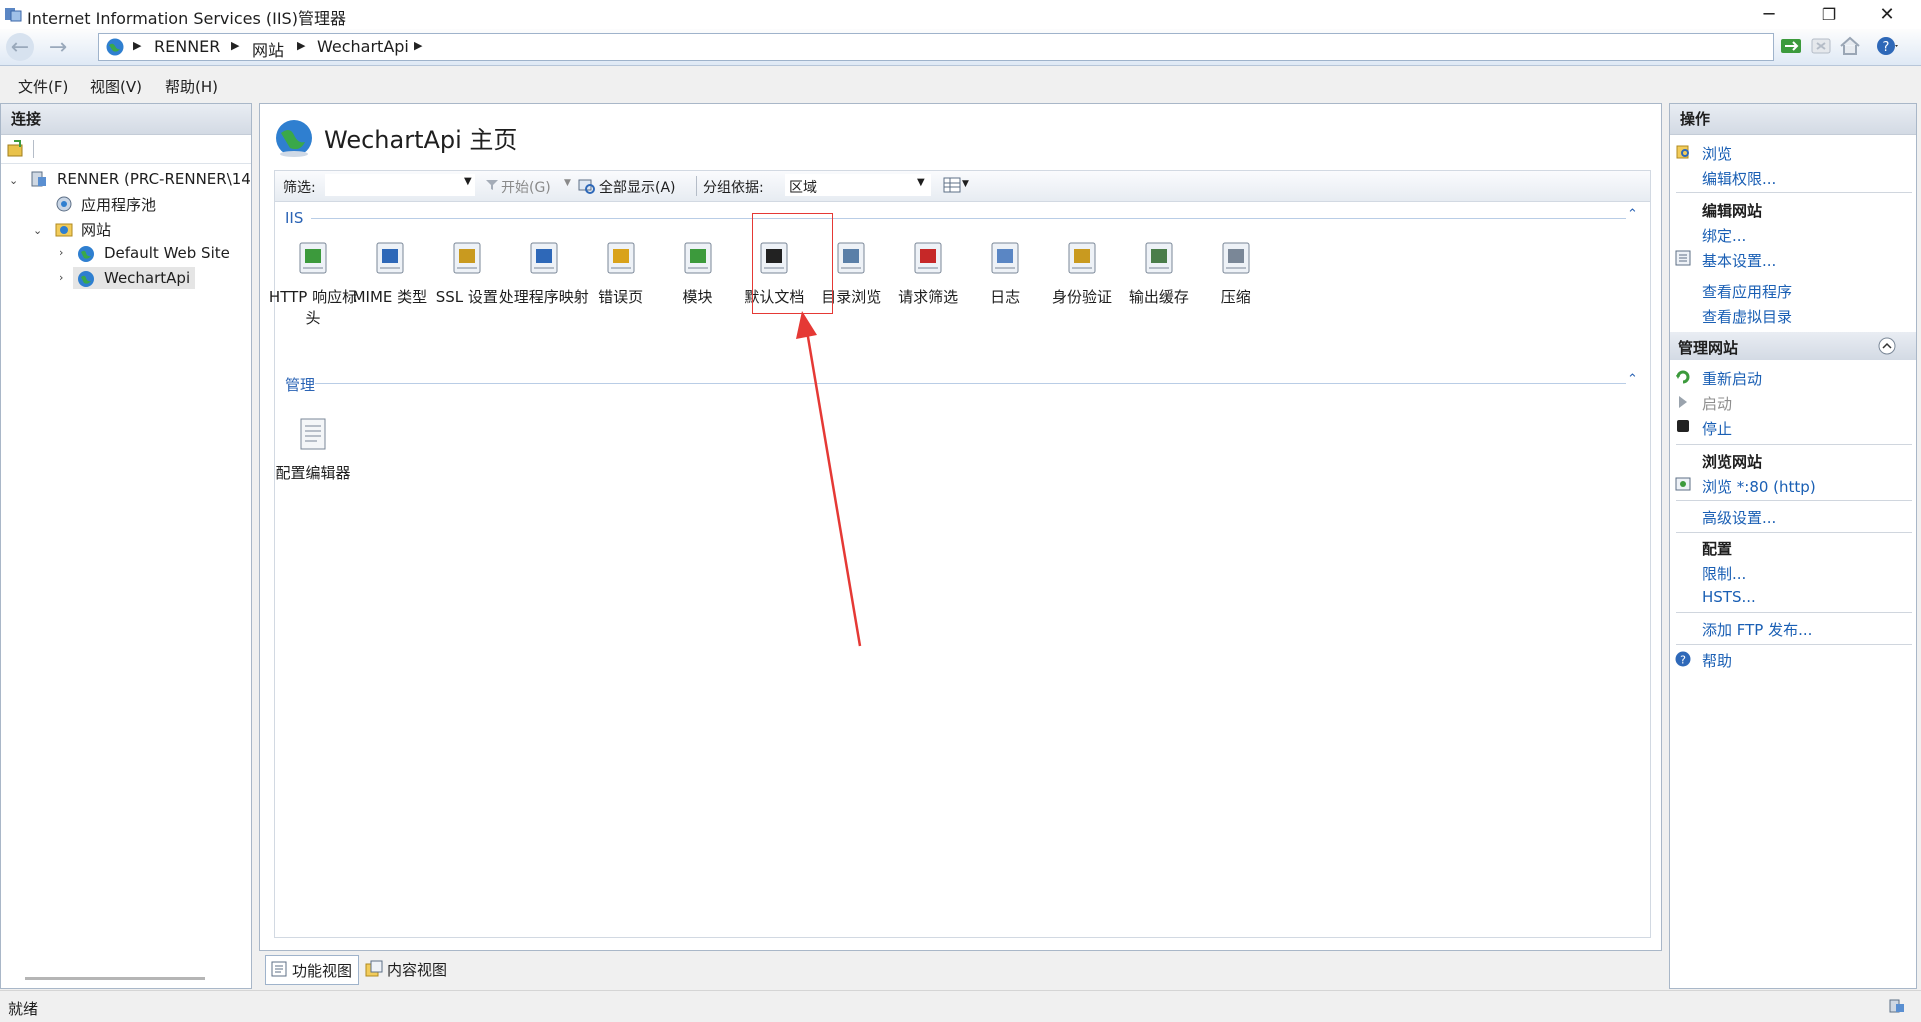  I want to click on action-help: 帮助, so click(1717, 660).